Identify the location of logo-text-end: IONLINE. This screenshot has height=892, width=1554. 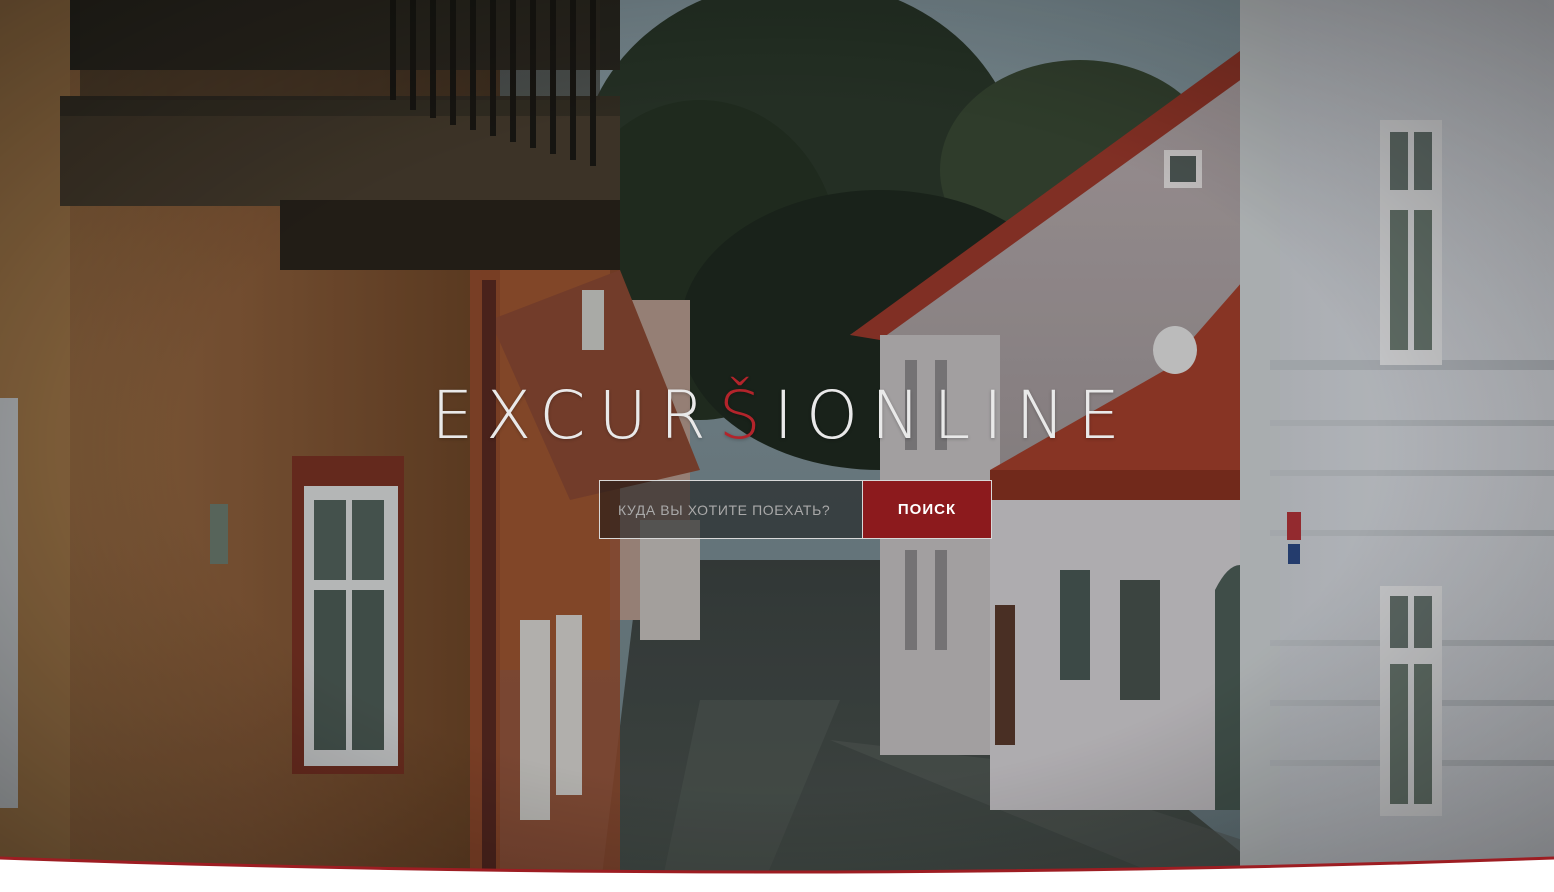
(953, 415).